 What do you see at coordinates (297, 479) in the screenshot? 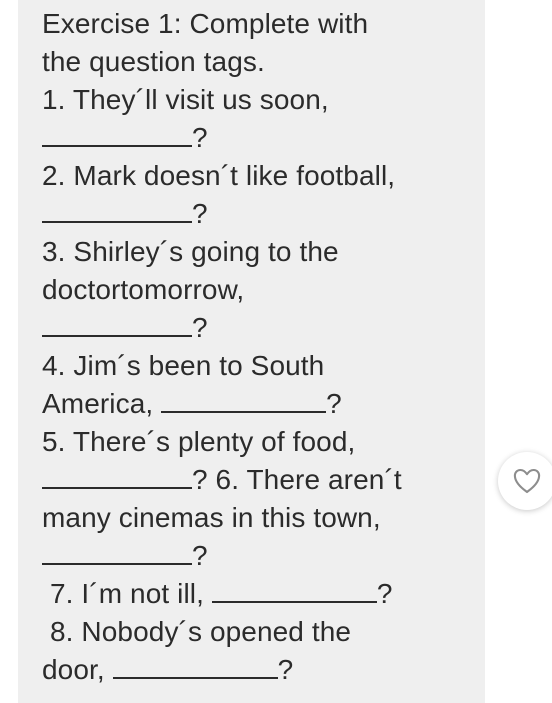
I see `question-5-6-joined: ? 6. There aren´t` at bounding box center [297, 479].